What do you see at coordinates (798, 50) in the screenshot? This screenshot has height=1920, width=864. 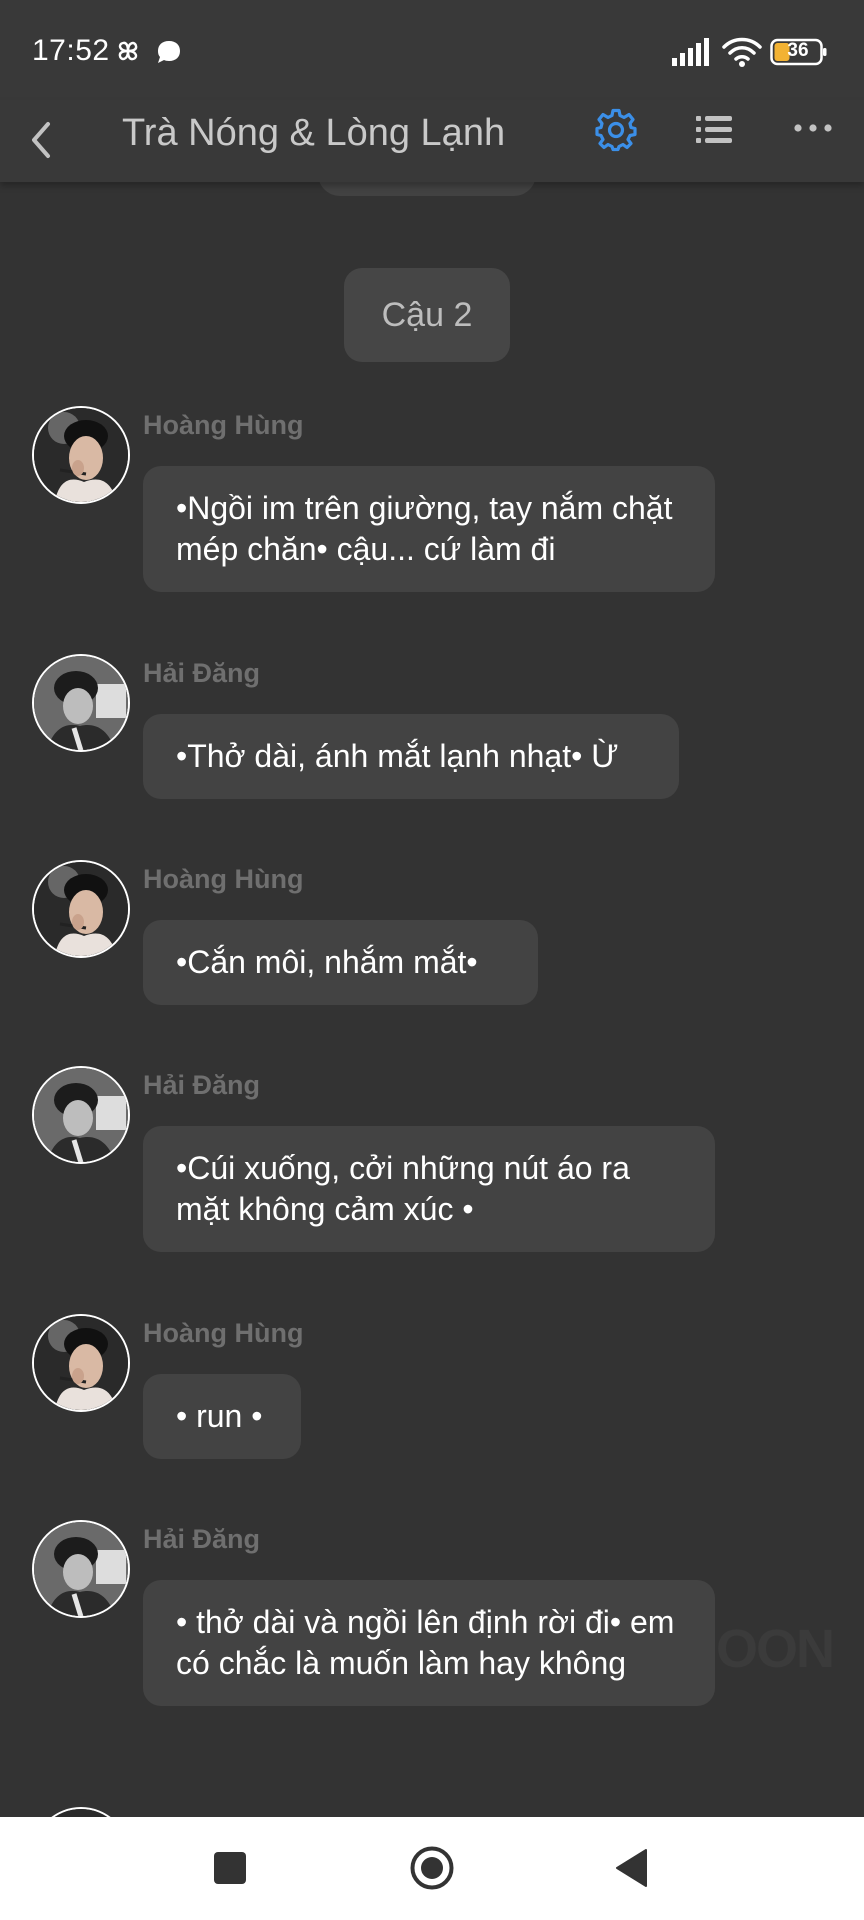 I see `battery-level: 36` at bounding box center [798, 50].